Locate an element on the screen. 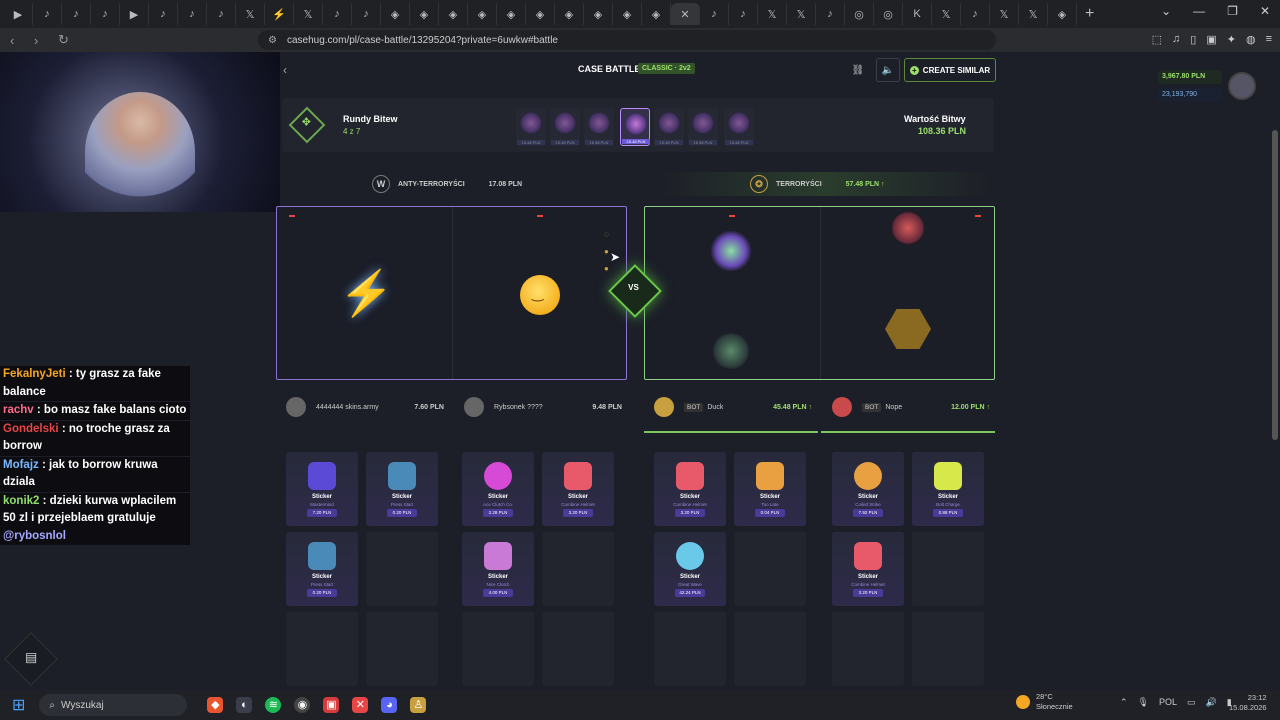 This screenshot has width=1280, height=720. app-icon: ♙ is located at coordinates (418, 705).